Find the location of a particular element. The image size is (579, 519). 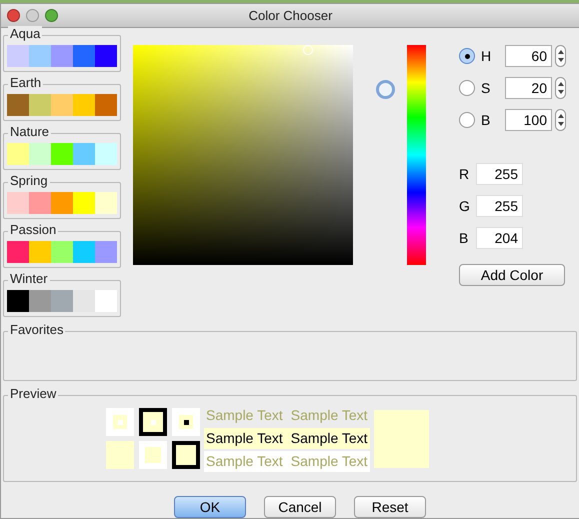

number-field: 60 is located at coordinates (528, 56).